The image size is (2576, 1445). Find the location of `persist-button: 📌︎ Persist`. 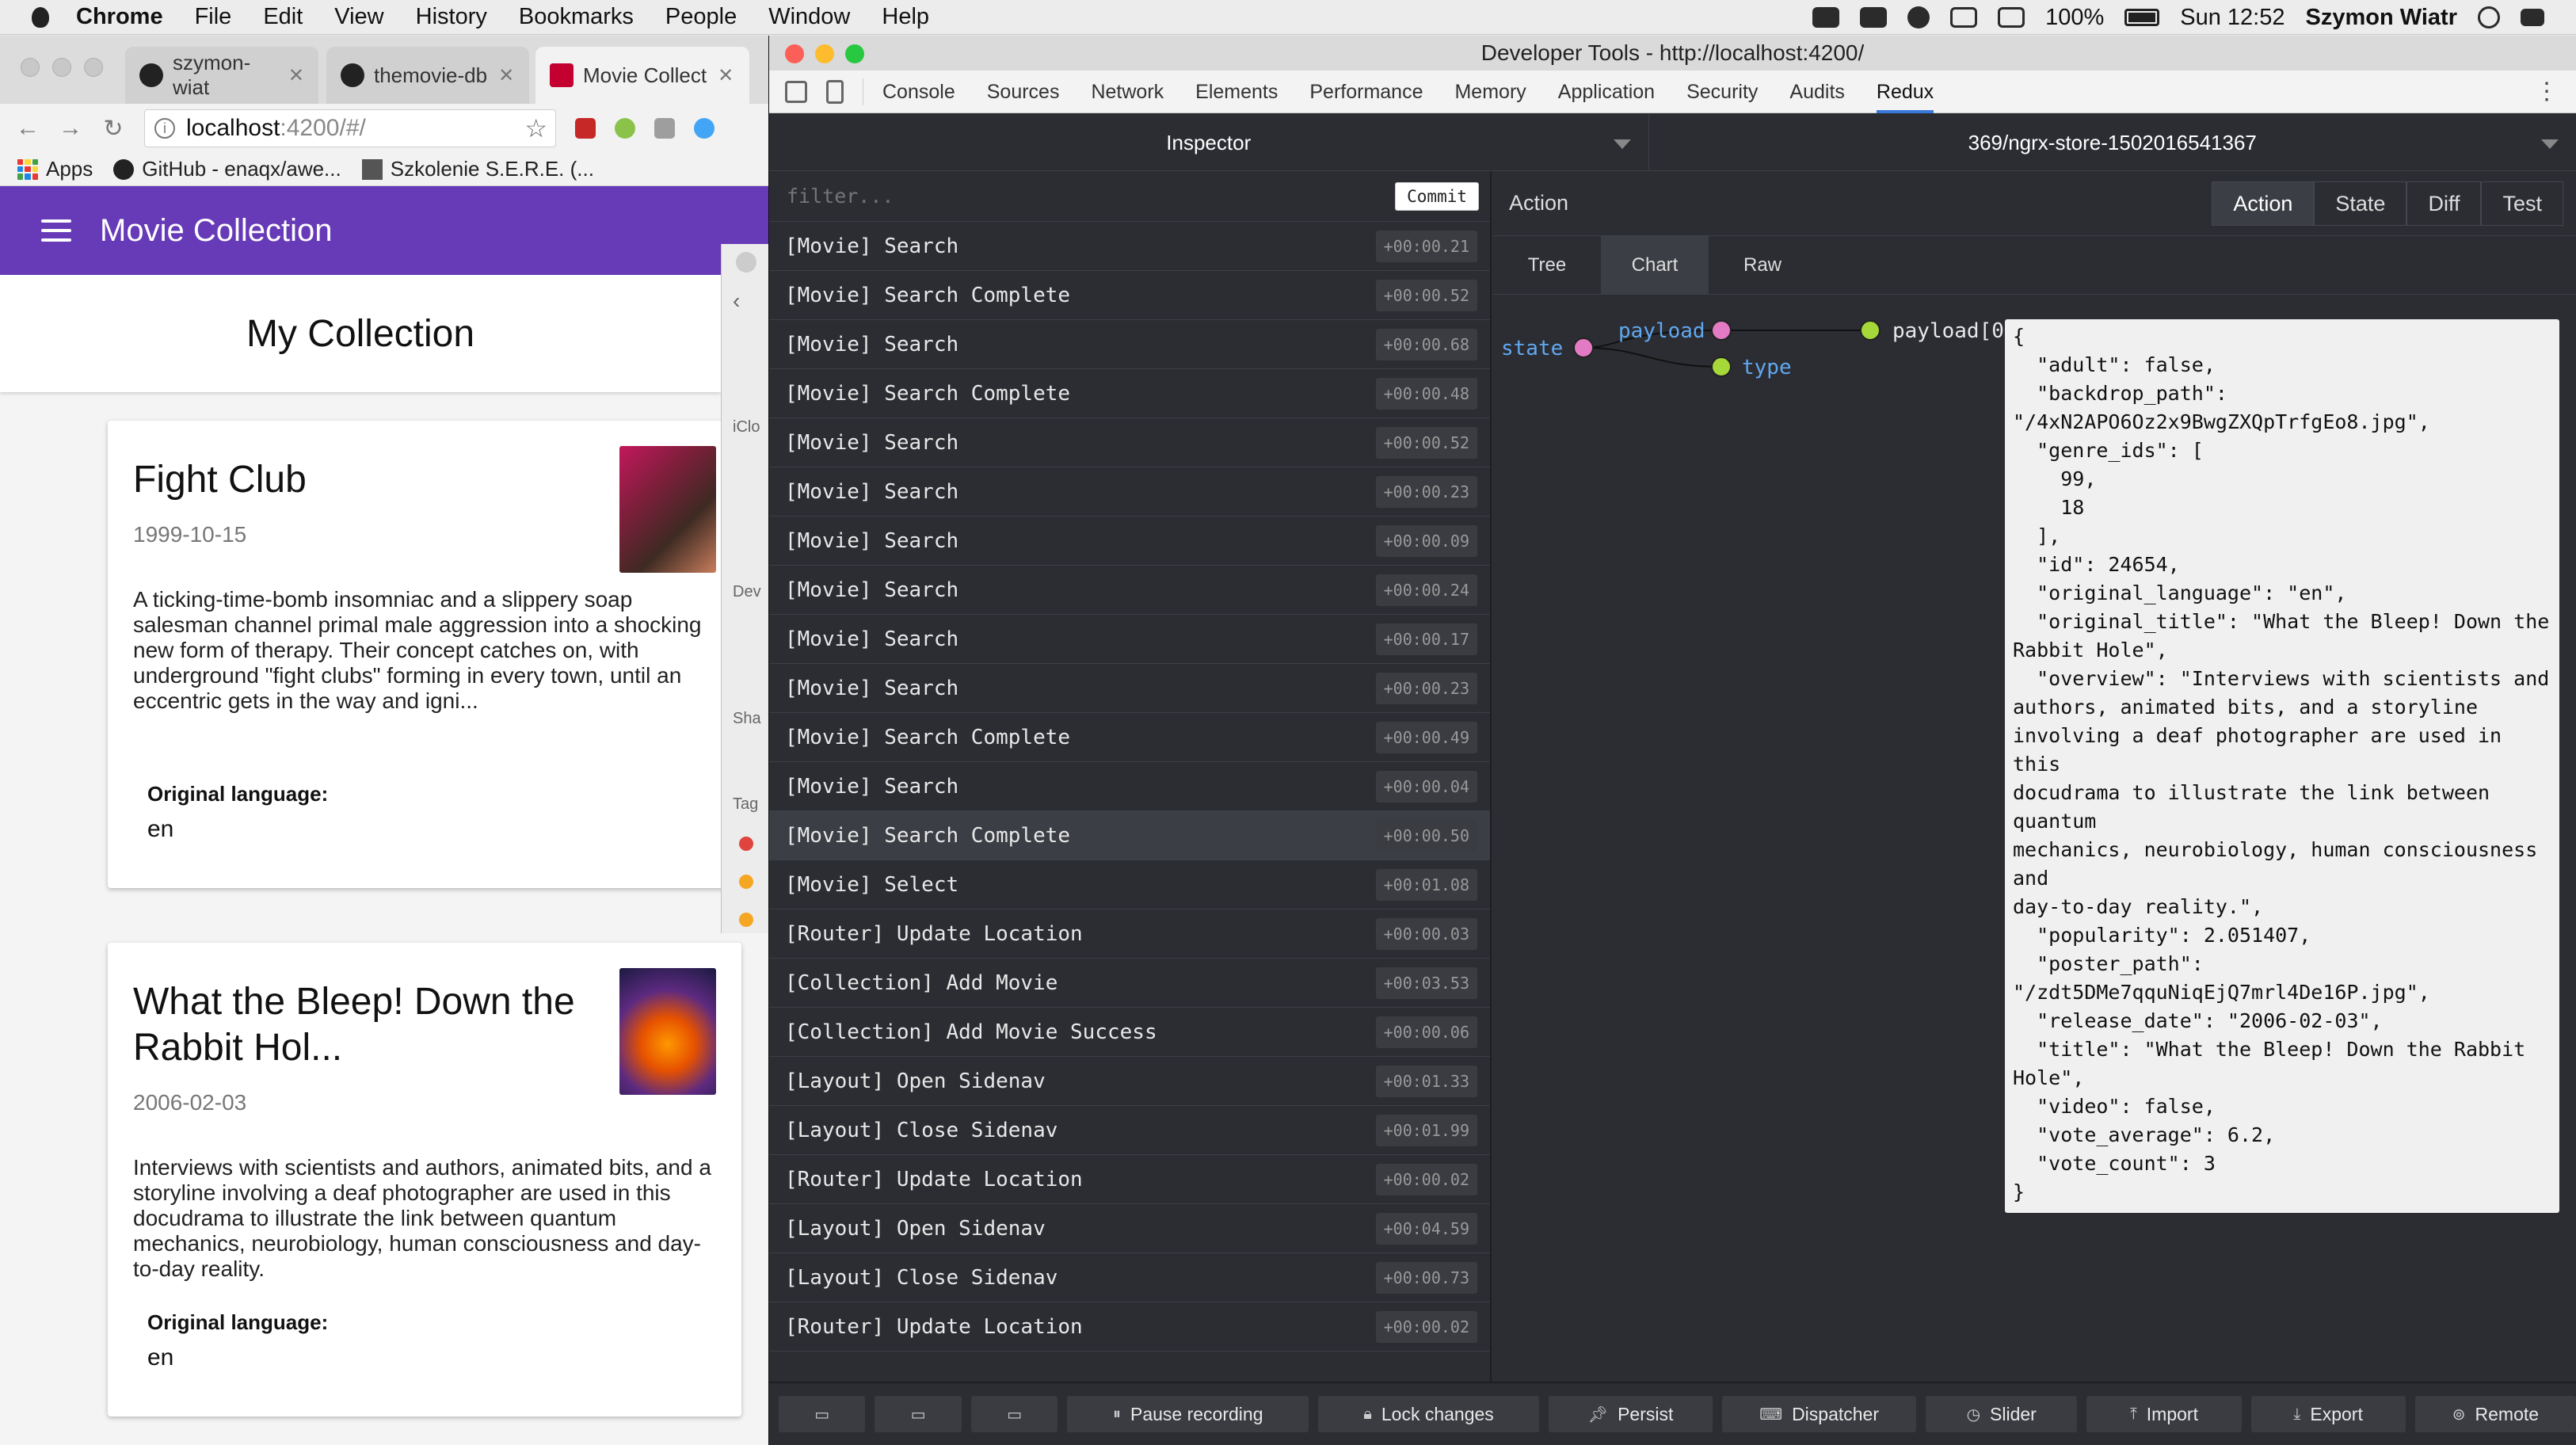

persist-button: 📌︎ Persist is located at coordinates (1630, 1414).